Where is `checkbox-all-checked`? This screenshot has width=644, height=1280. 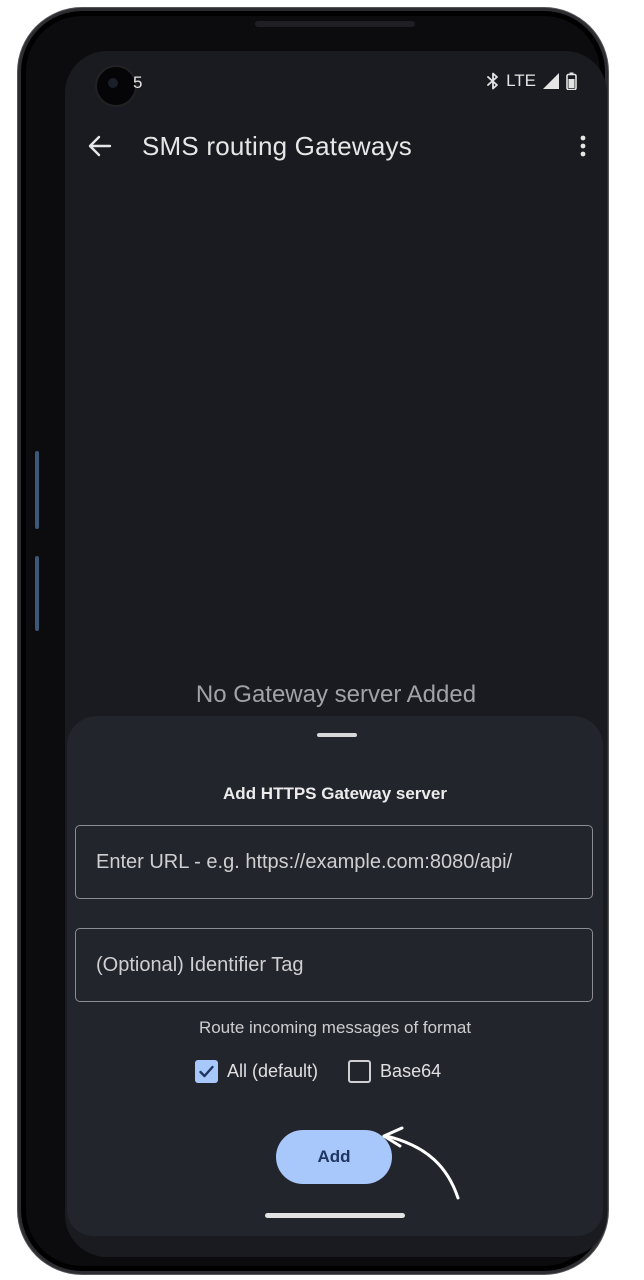 checkbox-all-checked is located at coordinates (206, 1071).